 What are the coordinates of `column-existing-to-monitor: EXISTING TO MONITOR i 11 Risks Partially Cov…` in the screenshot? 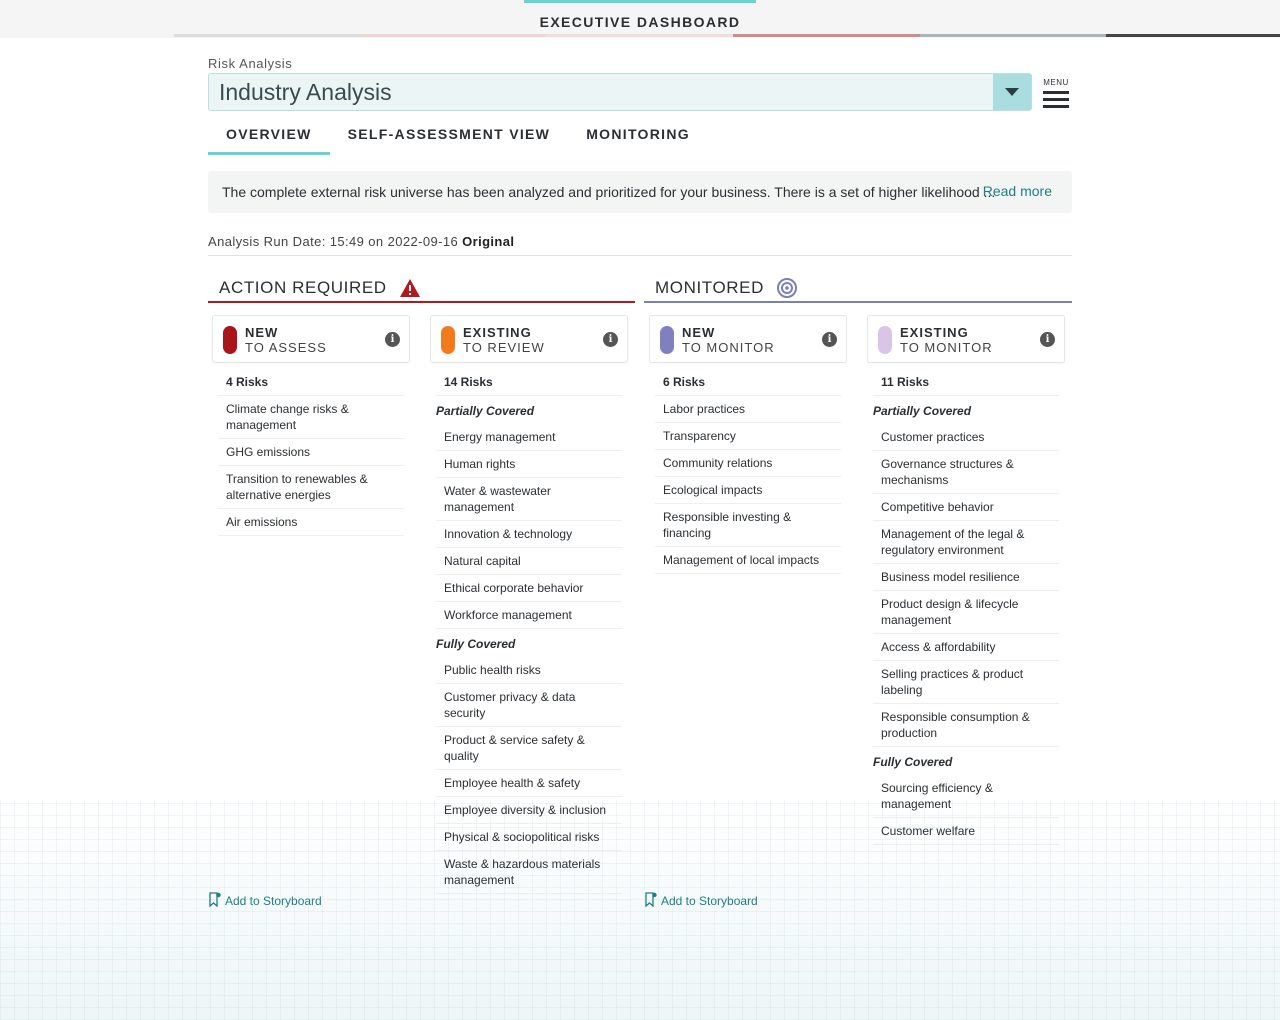 It's located at (966, 580).